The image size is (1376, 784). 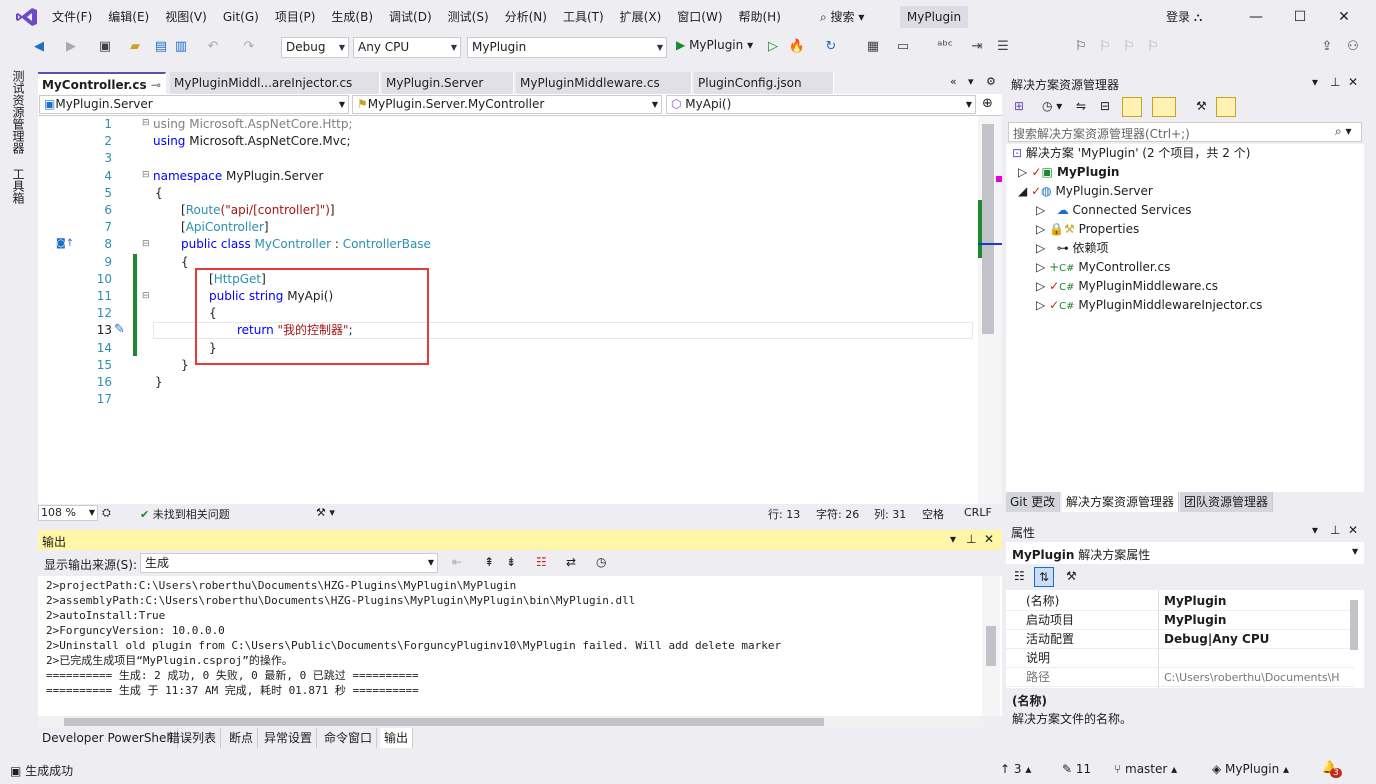 I want to click on changes-indicator: ✎ 11, so click(x=1076, y=769).